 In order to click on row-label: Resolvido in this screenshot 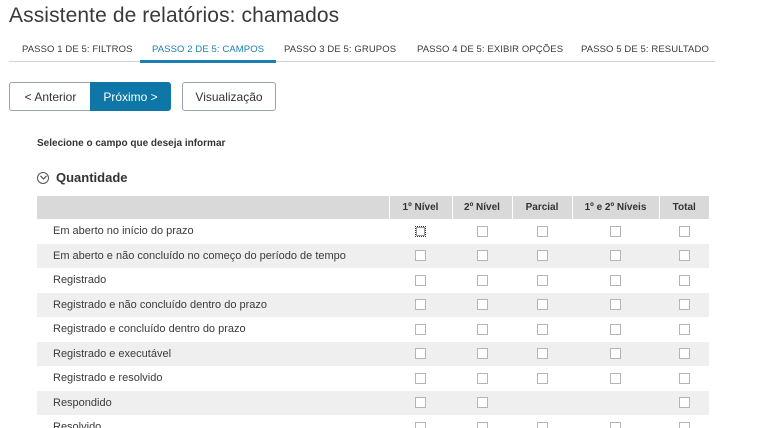, I will do `click(77, 424)`.